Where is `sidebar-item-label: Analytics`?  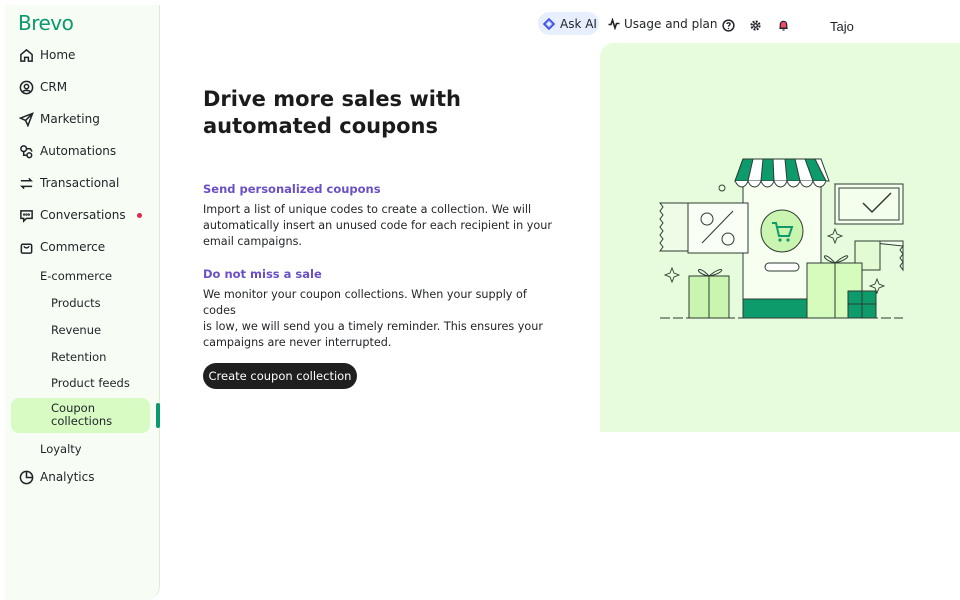 sidebar-item-label: Analytics is located at coordinates (67, 477).